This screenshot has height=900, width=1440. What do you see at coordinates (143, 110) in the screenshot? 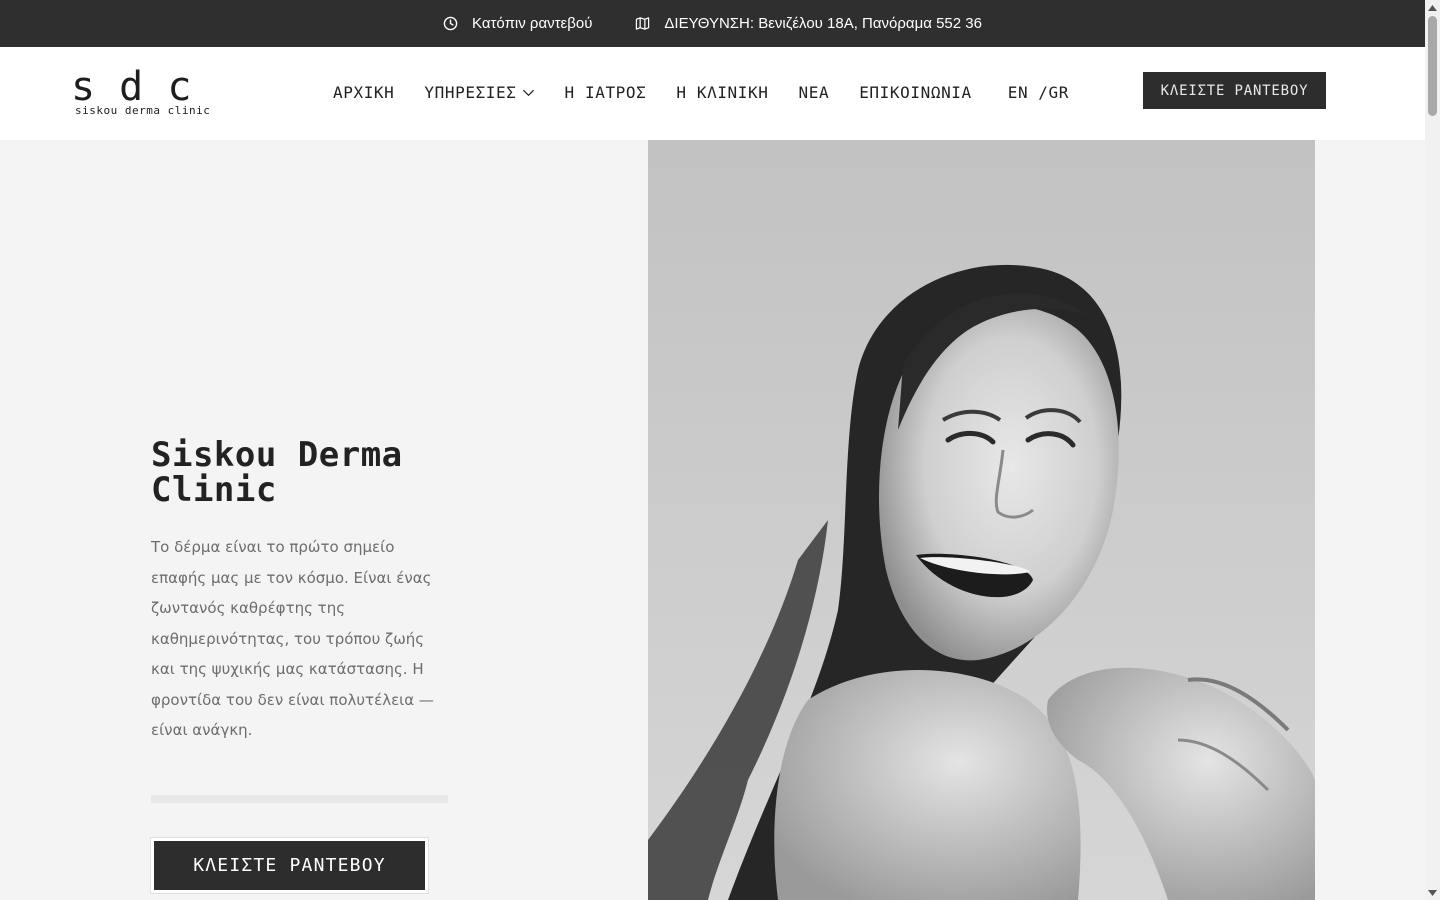
I see `logo-wordmark: siskou derma clinic` at bounding box center [143, 110].